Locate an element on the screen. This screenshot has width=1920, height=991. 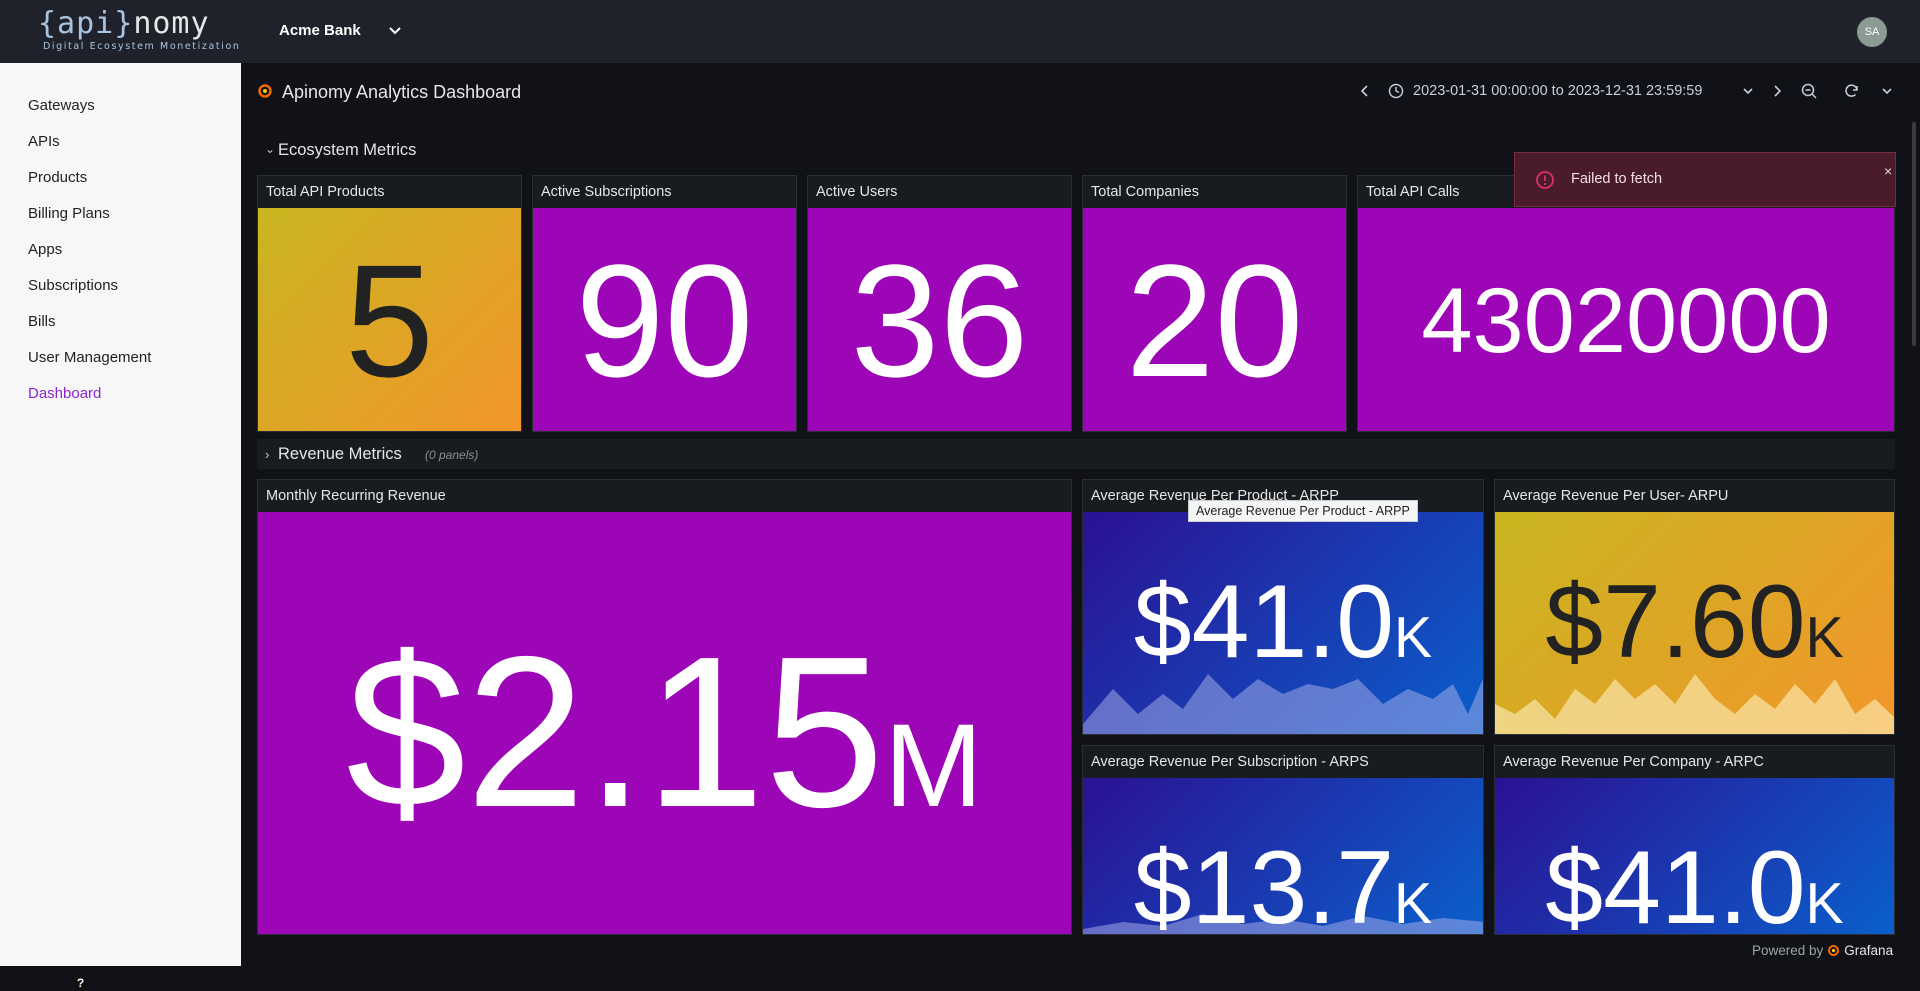
powered-by-label: Powered by is located at coordinates (1788, 950).